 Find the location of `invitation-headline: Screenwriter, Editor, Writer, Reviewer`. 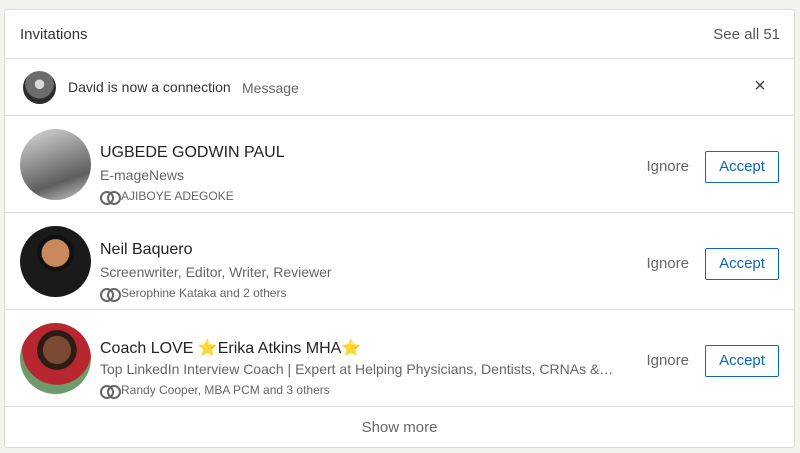

invitation-headline: Screenwriter, Editor, Writer, Reviewer is located at coordinates (216, 272).